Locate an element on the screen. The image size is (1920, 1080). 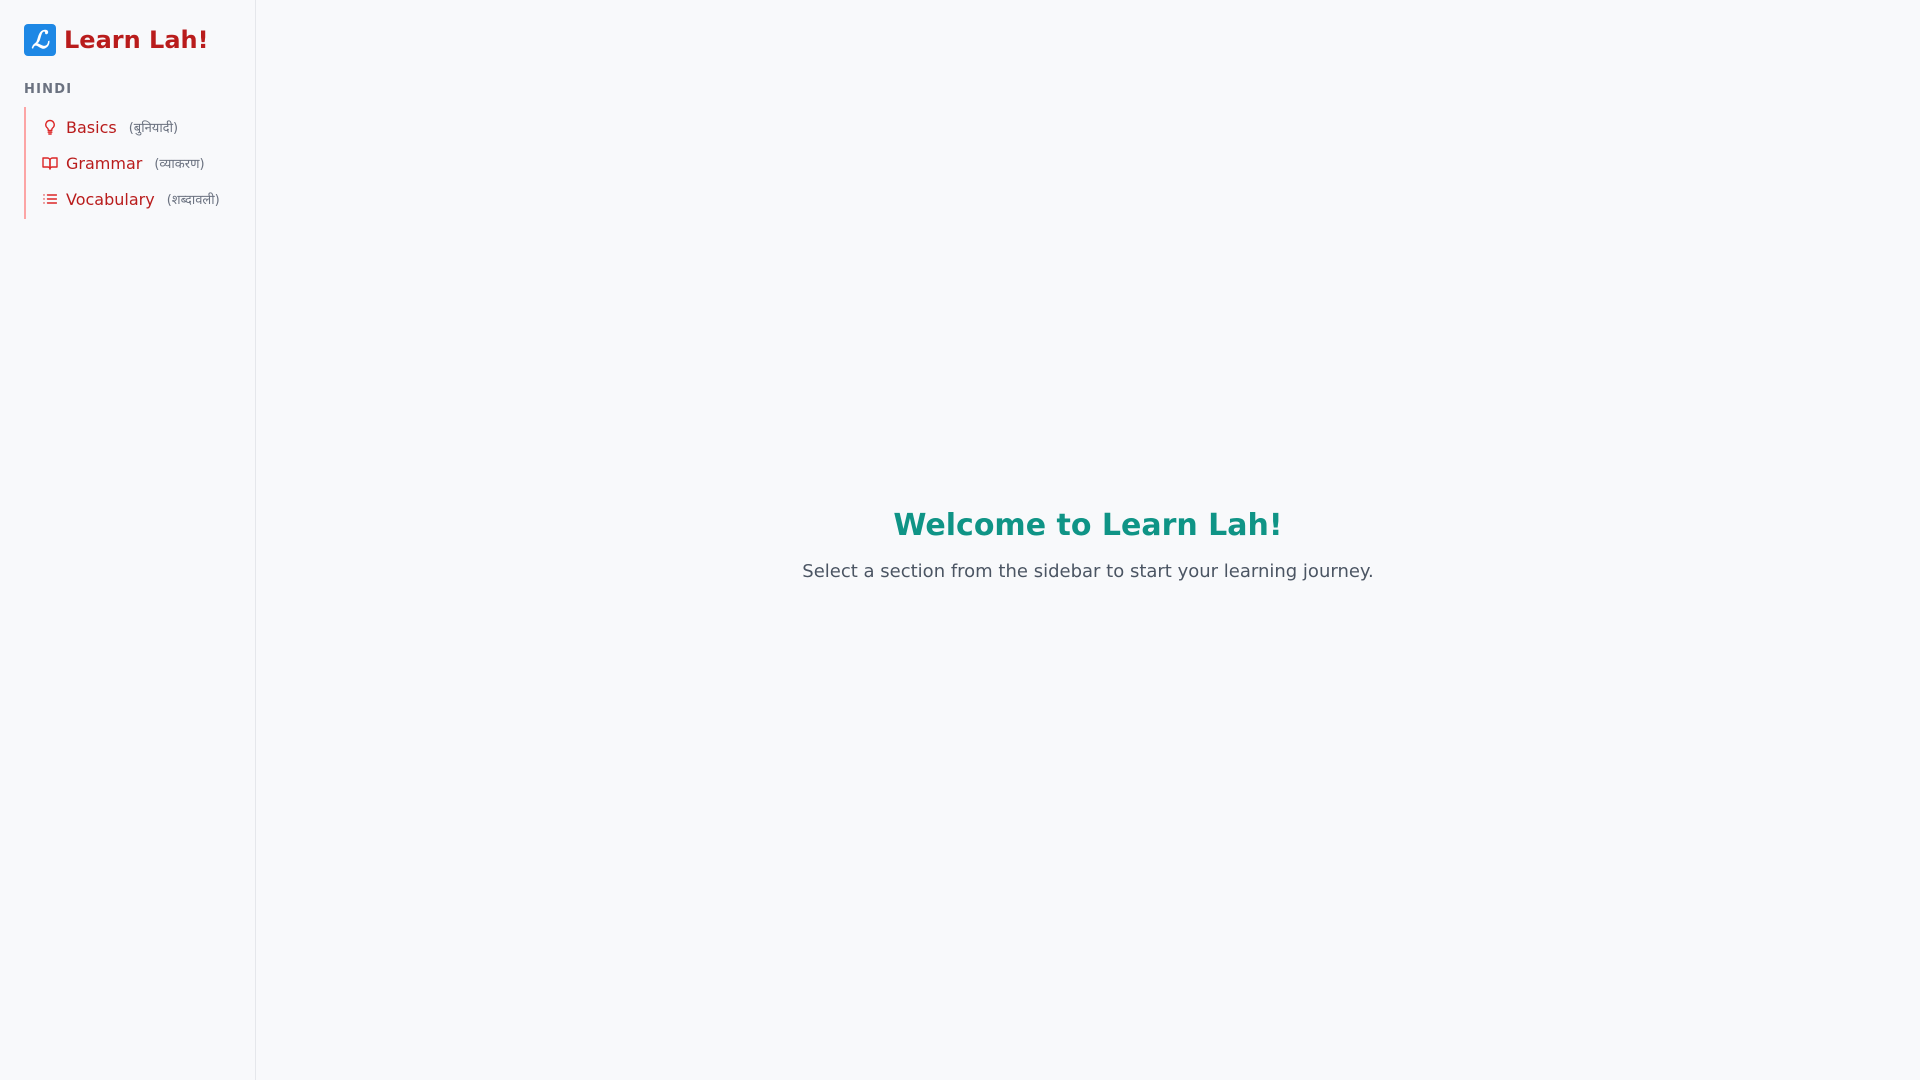
sidebar-item-basics: Basics (बुनियादी) is located at coordinates (128, 127).